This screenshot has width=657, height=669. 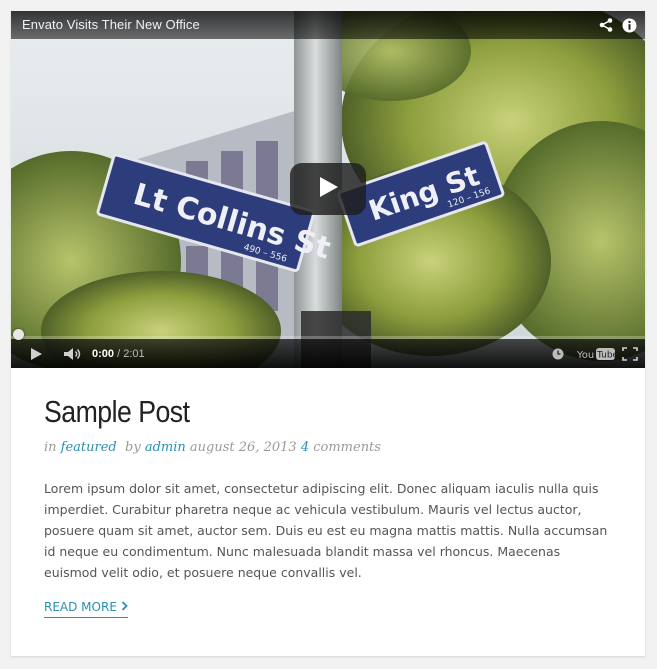 What do you see at coordinates (328, 348) in the screenshot?
I see `video-controls: 0:00 / 2:01 You Tube` at bounding box center [328, 348].